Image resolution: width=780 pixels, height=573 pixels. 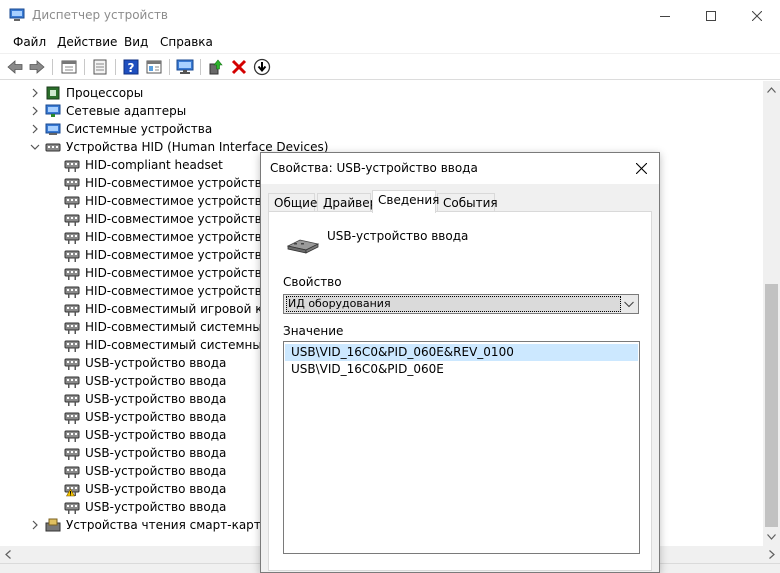 What do you see at coordinates (374, 168) in the screenshot?
I see `dialog-title: Свойства: USB-устройство ввода` at bounding box center [374, 168].